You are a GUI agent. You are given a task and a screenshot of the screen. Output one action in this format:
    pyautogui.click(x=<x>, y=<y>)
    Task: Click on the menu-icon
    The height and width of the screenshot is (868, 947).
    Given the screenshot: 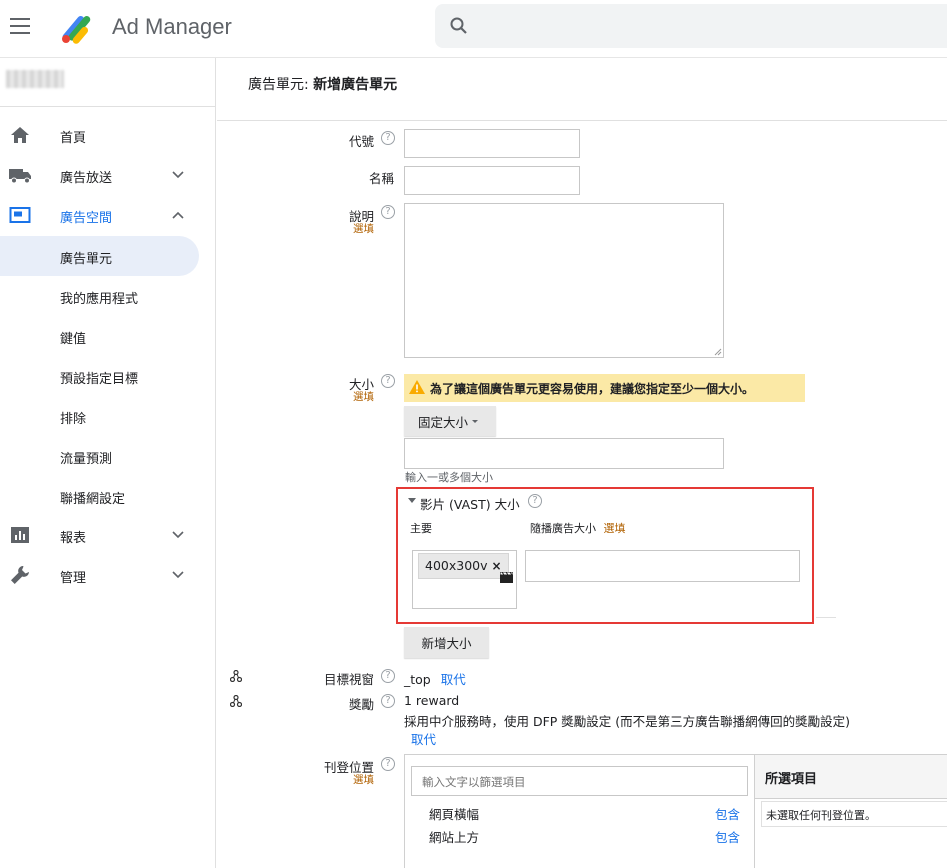 What is the action you would take?
    pyautogui.click(x=20, y=26)
    